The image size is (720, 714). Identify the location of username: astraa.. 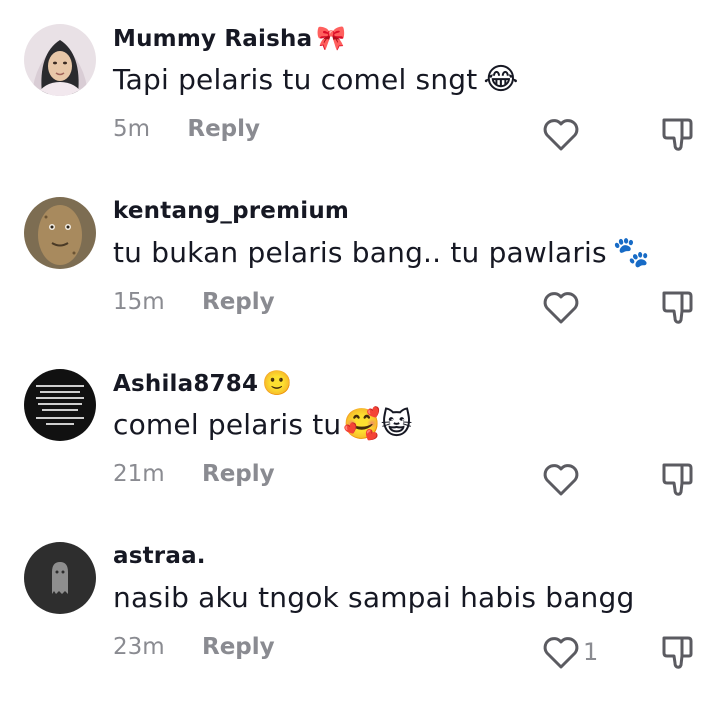
(159, 556).